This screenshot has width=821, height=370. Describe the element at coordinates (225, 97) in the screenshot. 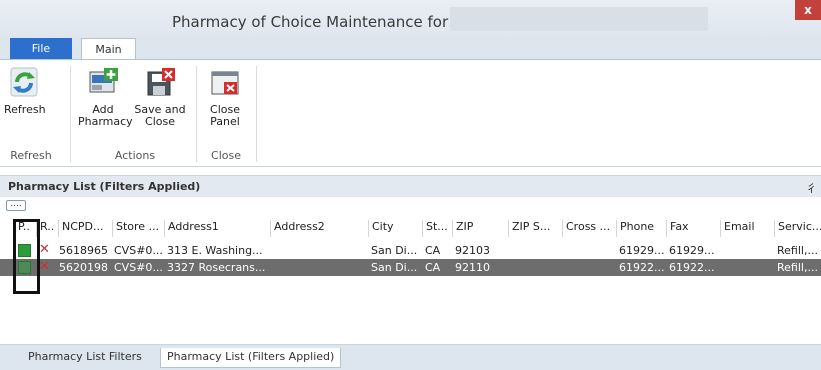

I see `close-panel-button: Close Panel` at that location.